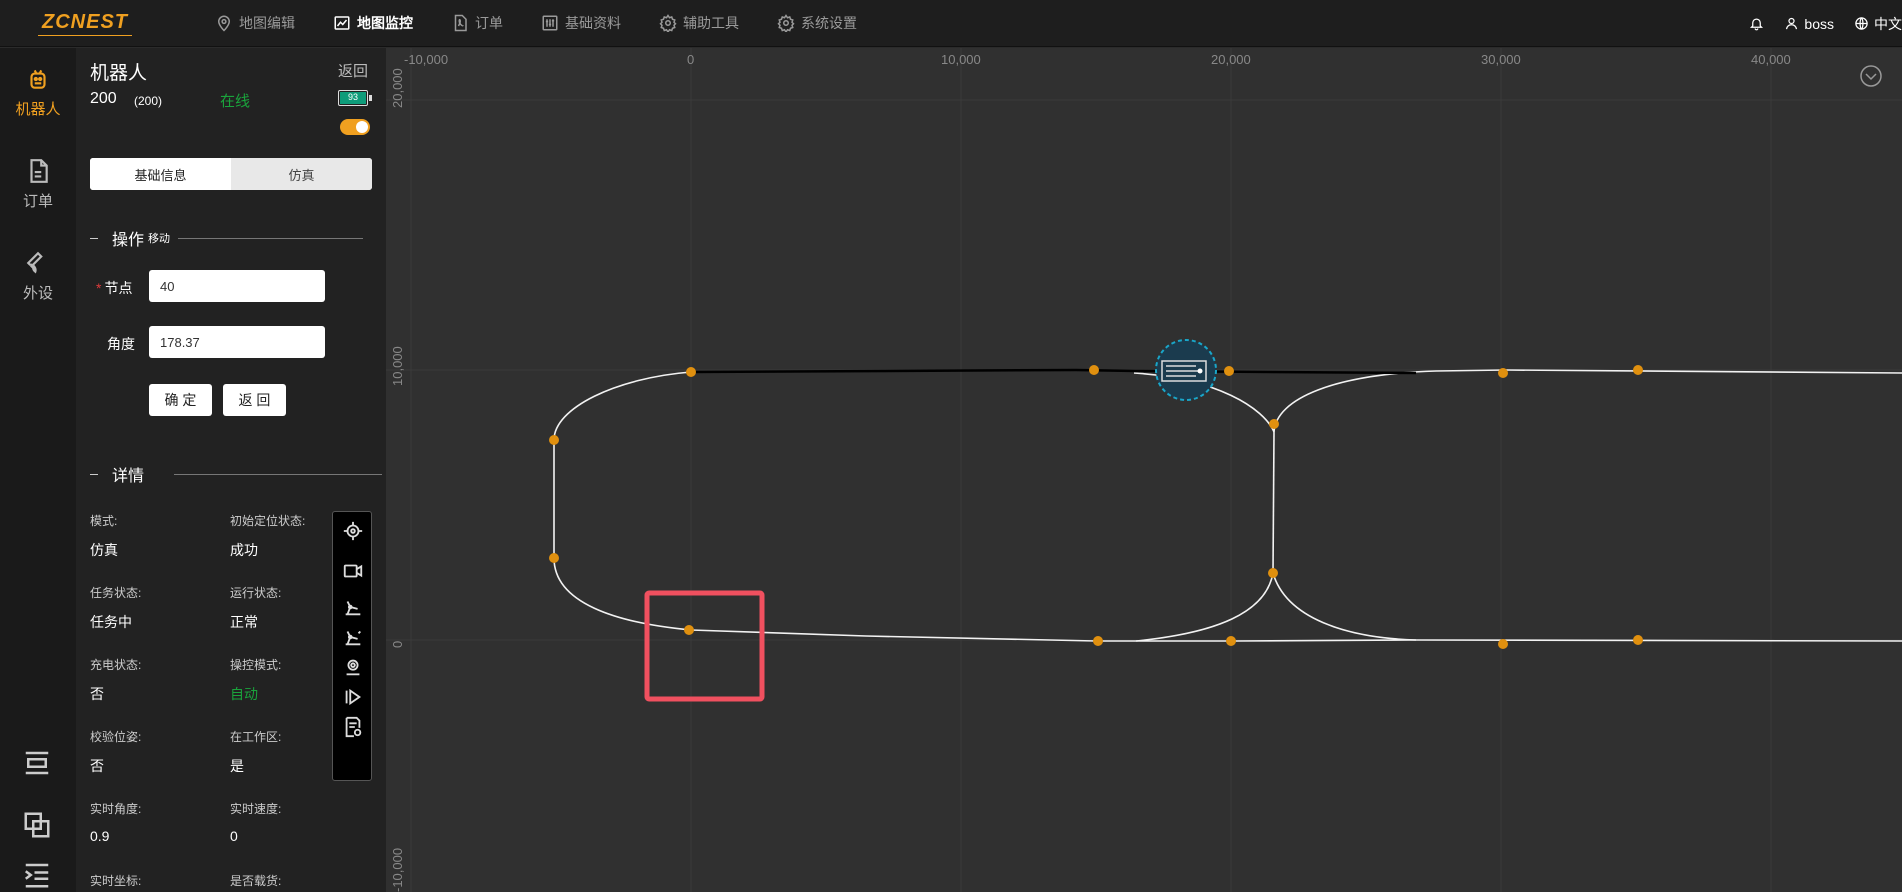 Image resolution: width=1902 pixels, height=892 pixels. What do you see at coordinates (704, 646) in the screenshot?
I see `highlight-box` at bounding box center [704, 646].